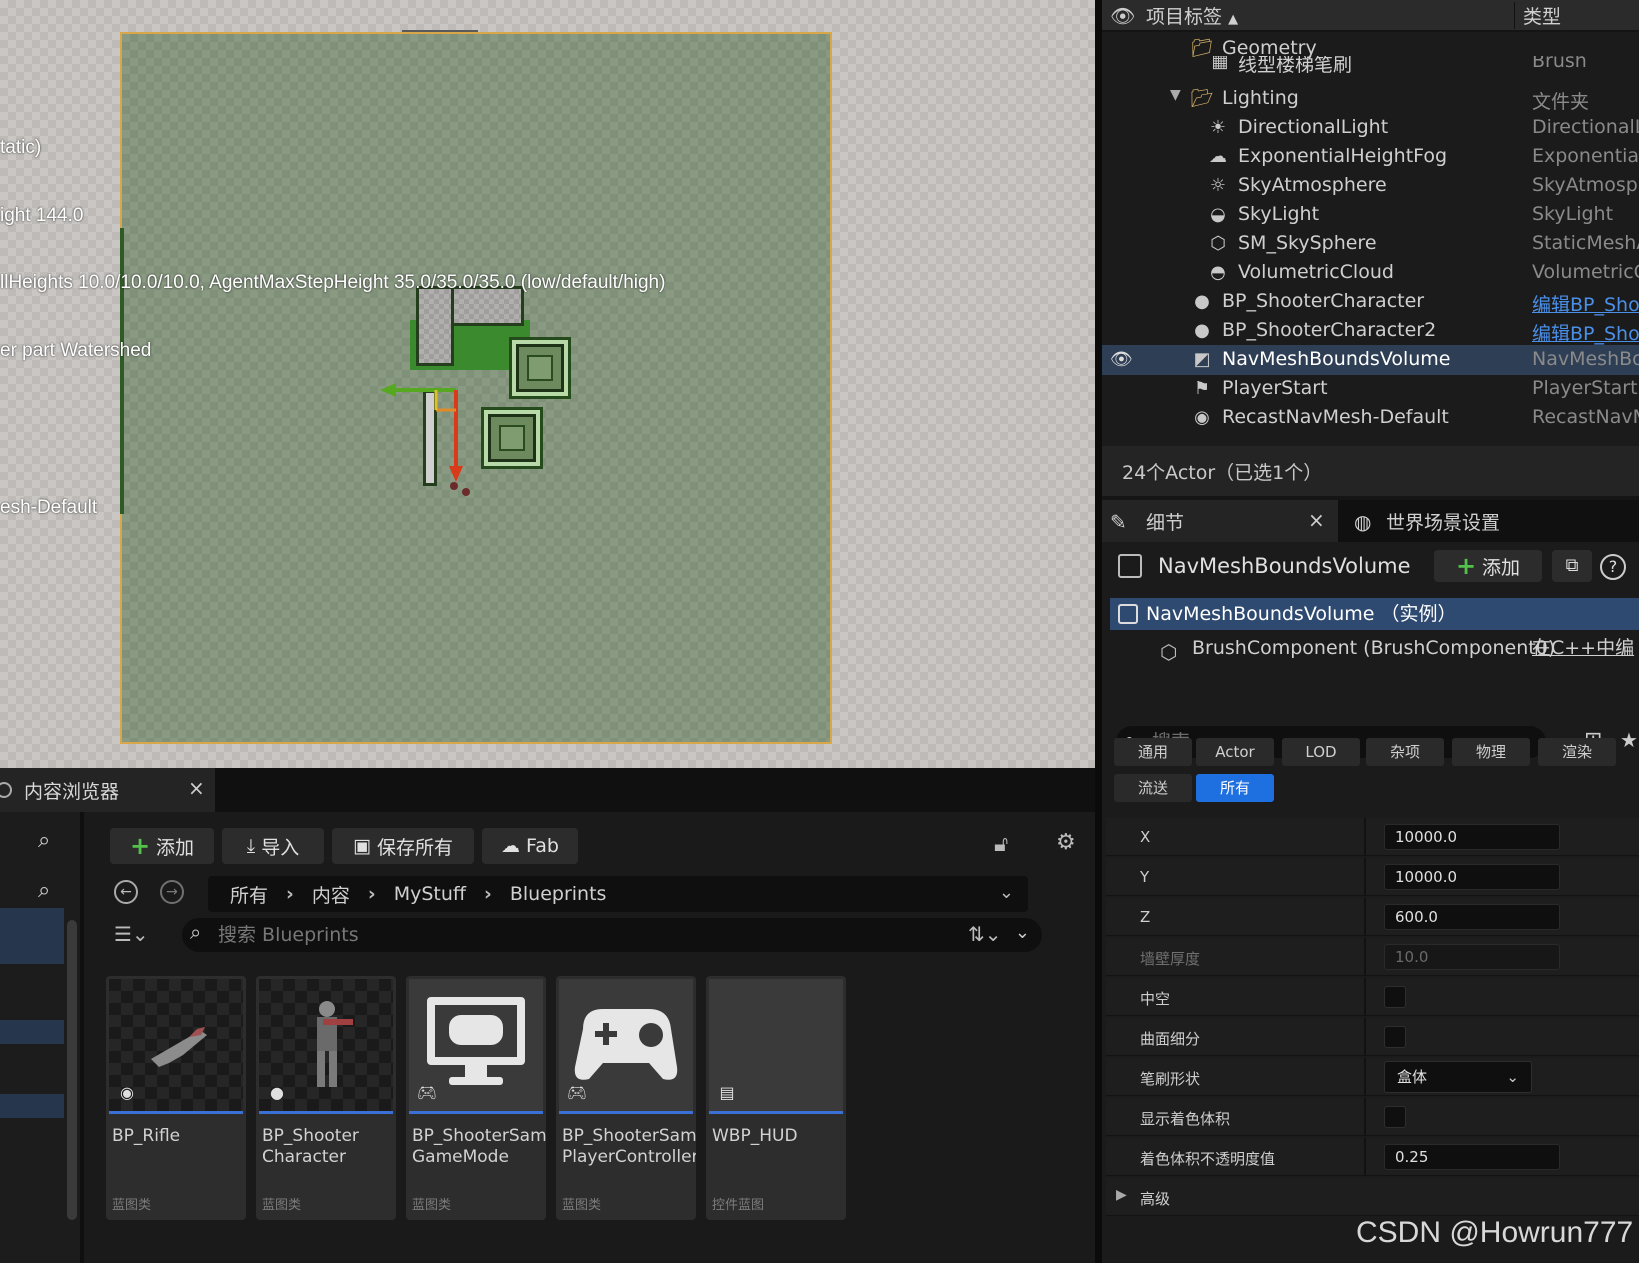 The height and width of the screenshot is (1263, 1639). What do you see at coordinates (49, 507) in the screenshot?
I see `debug-line: esh-Default` at bounding box center [49, 507].